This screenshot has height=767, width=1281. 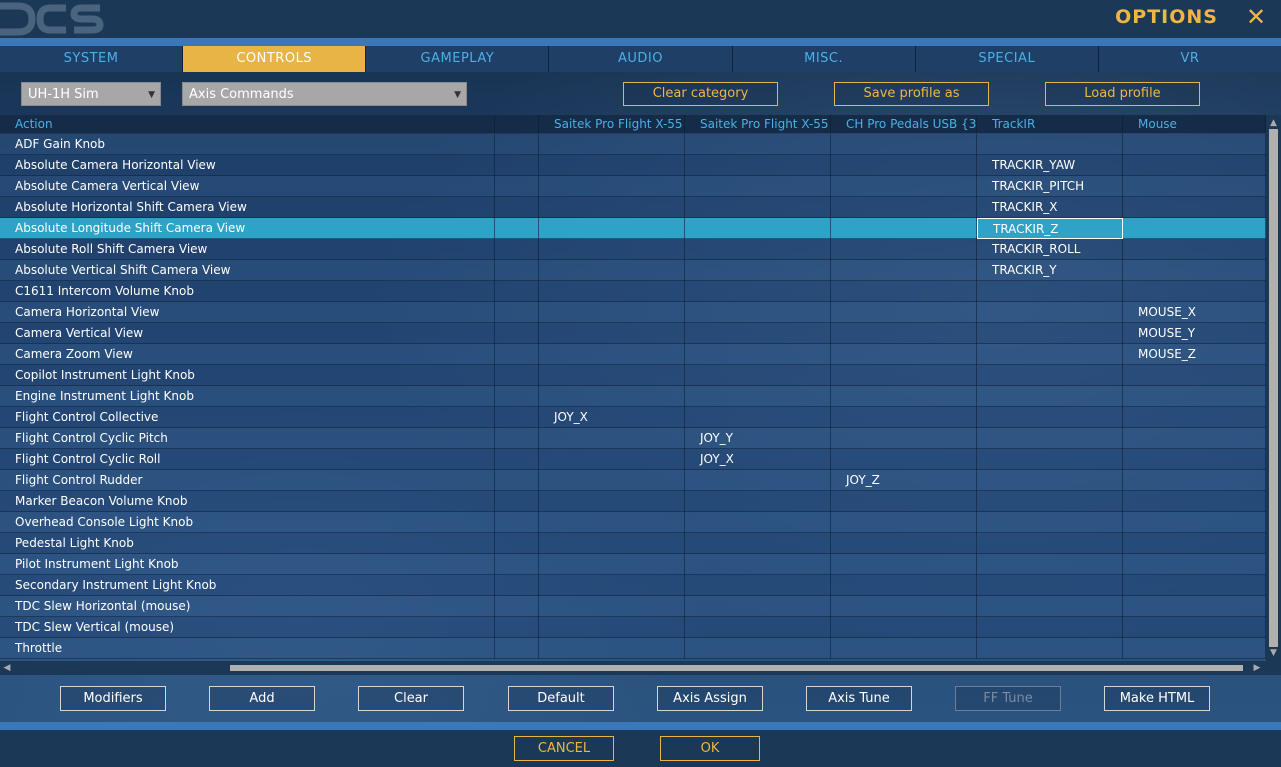 What do you see at coordinates (561, 698) in the screenshot?
I see `default-button: Default` at bounding box center [561, 698].